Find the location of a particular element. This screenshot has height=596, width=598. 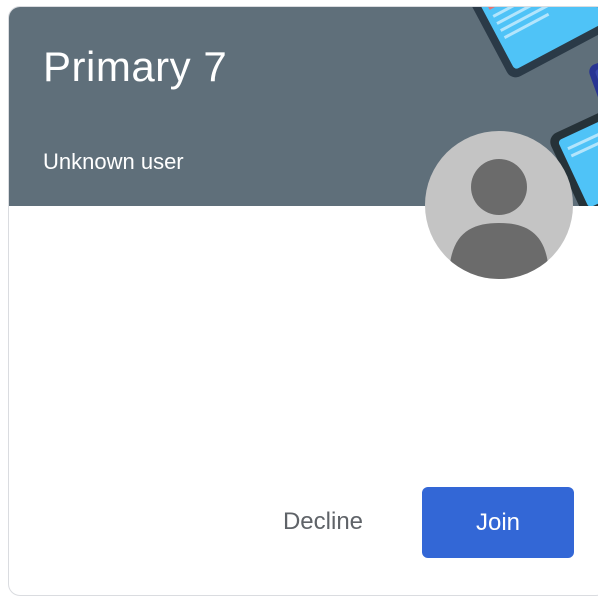

join-button: Join is located at coordinates (498, 522).